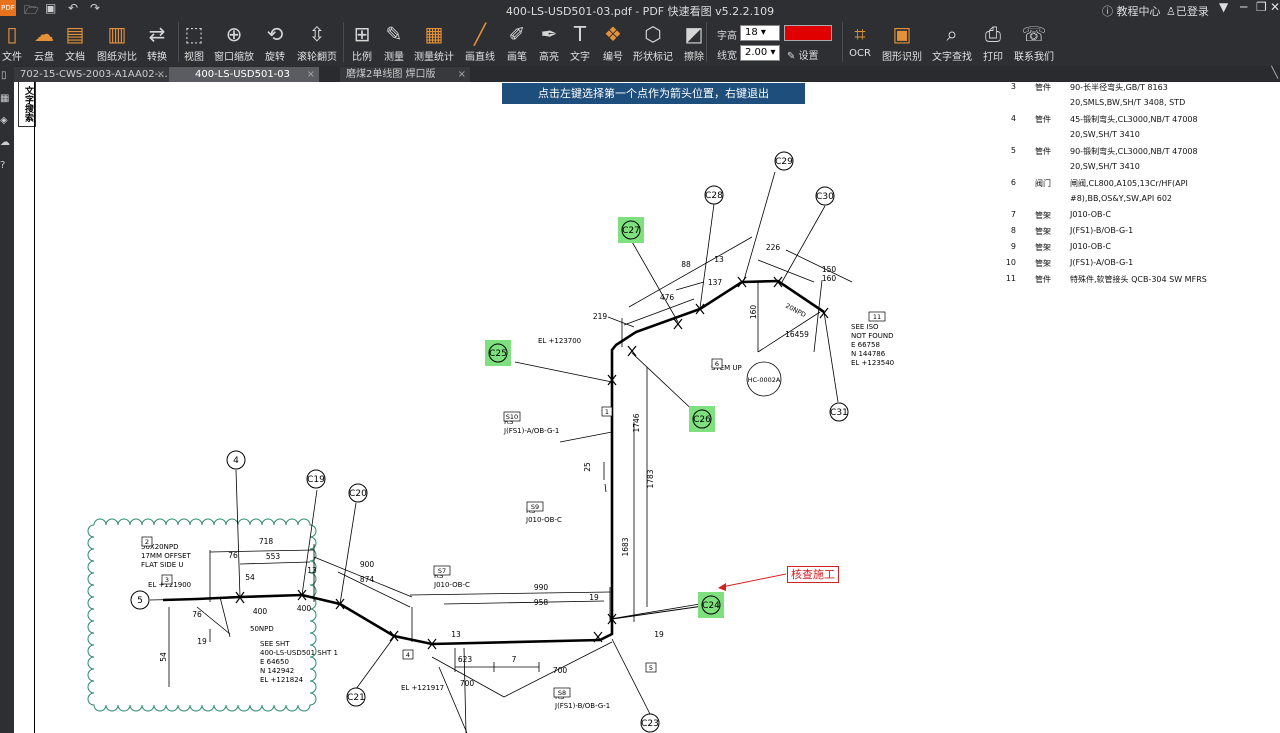 Image resolution: width=1280 pixels, height=733 pixels. What do you see at coordinates (367, 564) in the screenshot?
I see `dimension-label: 900` at bounding box center [367, 564].